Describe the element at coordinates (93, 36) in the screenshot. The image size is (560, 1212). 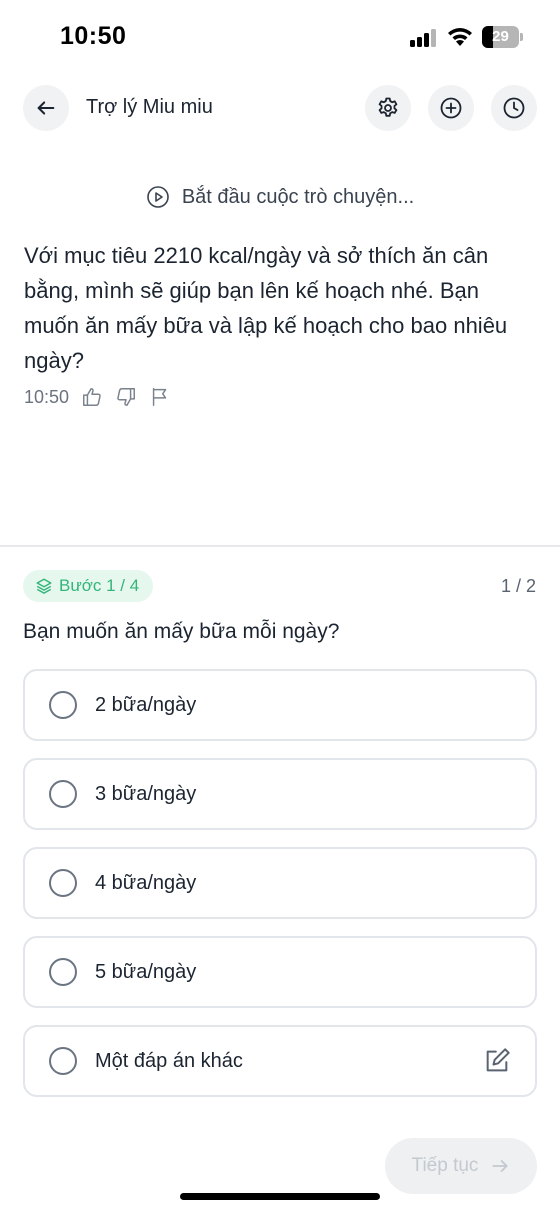
I see `status-time: 10:50` at that location.